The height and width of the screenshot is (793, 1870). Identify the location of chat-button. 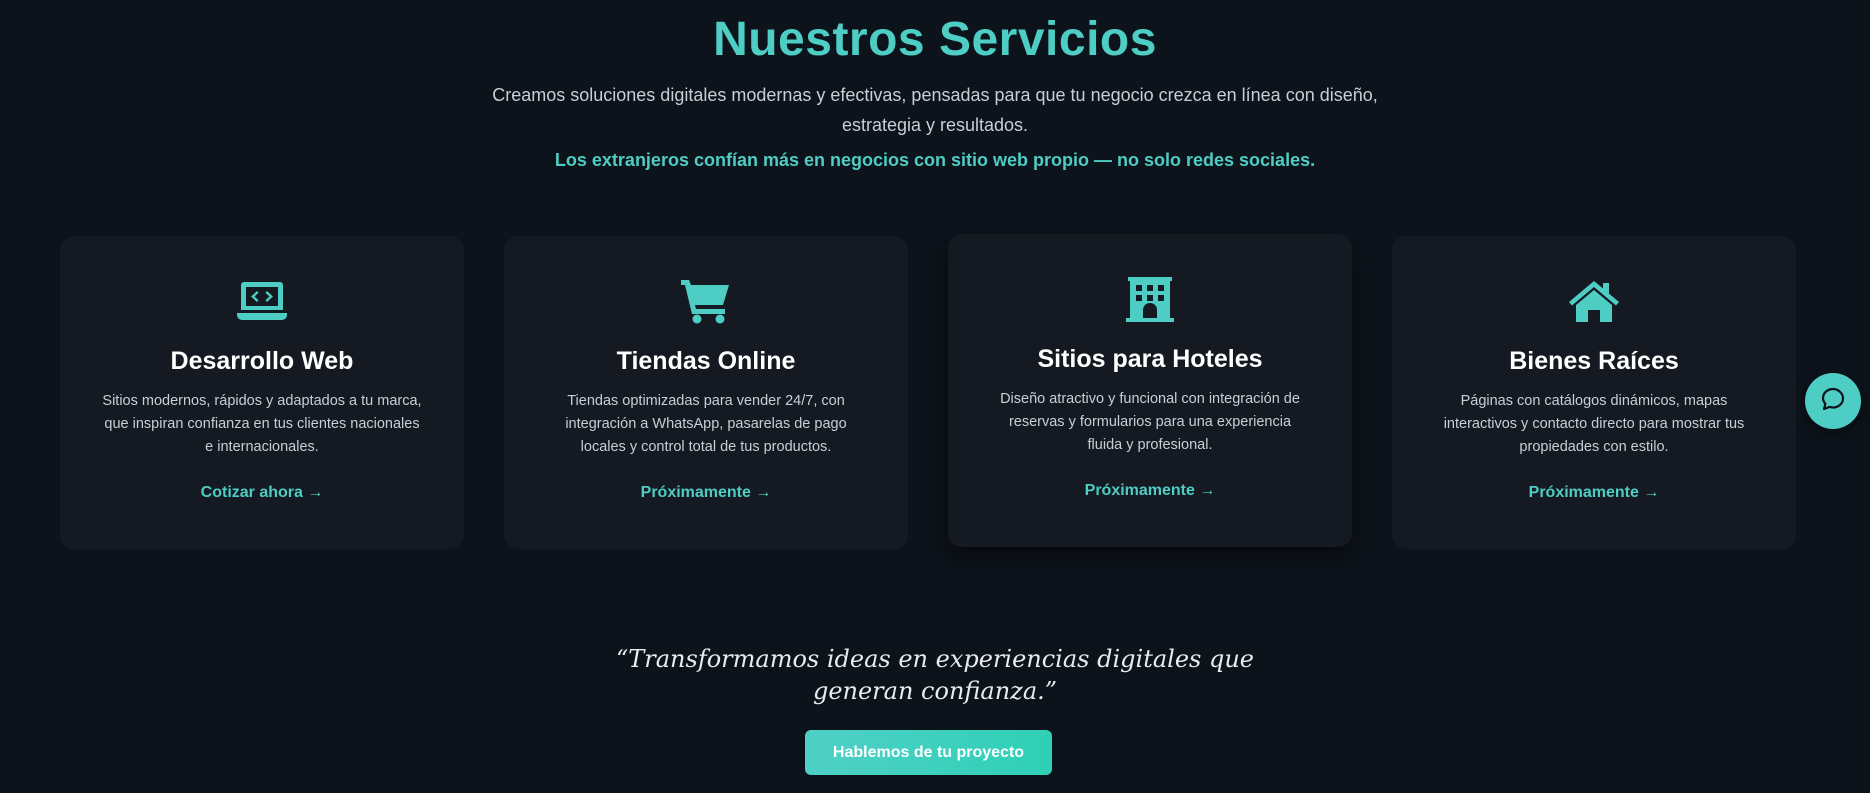
(1833, 401).